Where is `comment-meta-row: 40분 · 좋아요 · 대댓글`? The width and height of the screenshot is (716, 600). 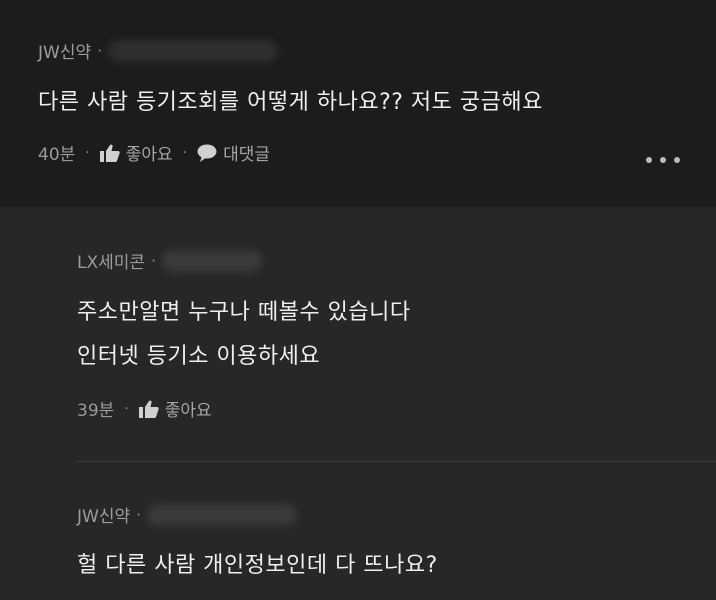 comment-meta-row: 40분 · 좋아요 · 대댓글 is located at coordinates (154, 152).